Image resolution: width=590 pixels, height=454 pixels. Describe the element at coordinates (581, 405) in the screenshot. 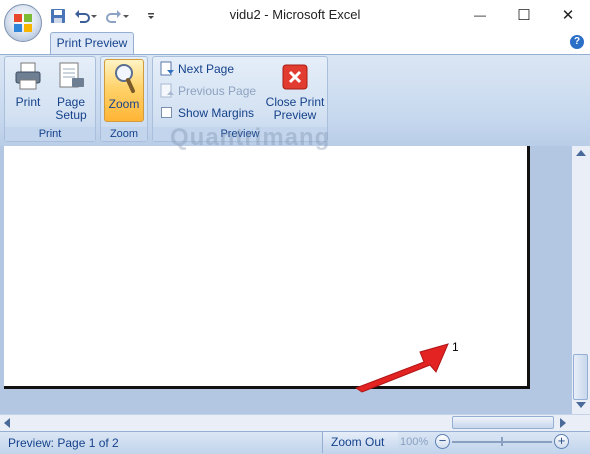

I see `scroll-down-icon` at that location.